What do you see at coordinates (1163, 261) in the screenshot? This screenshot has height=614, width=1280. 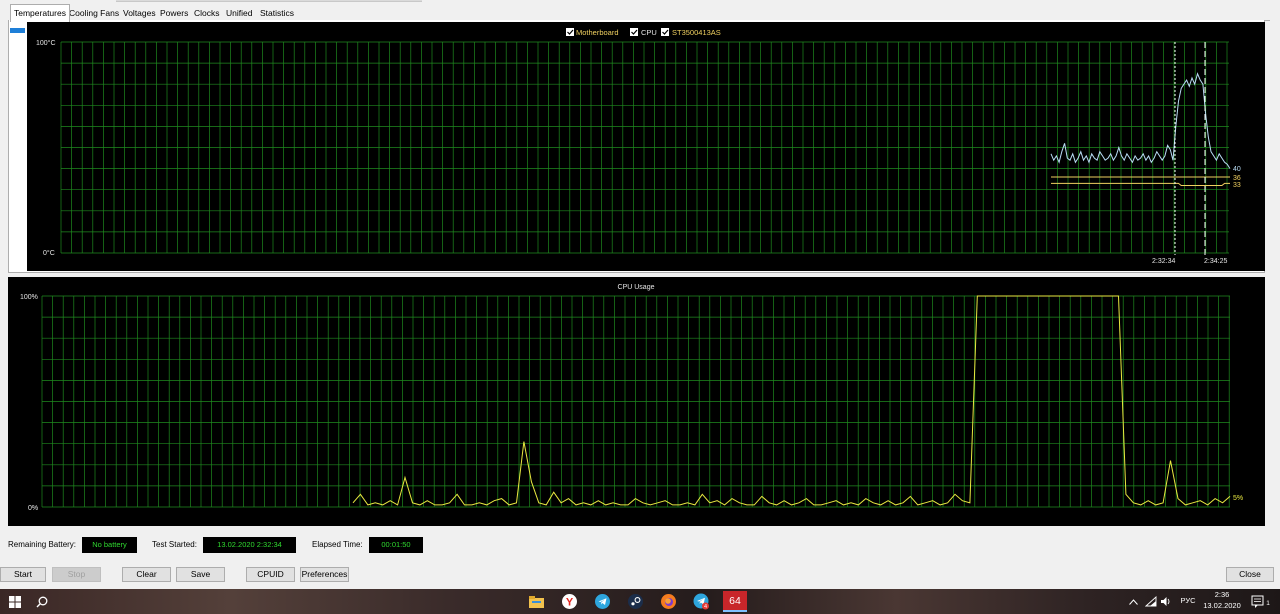 I see `time-marker-label-1: 2:32:34` at bounding box center [1163, 261].